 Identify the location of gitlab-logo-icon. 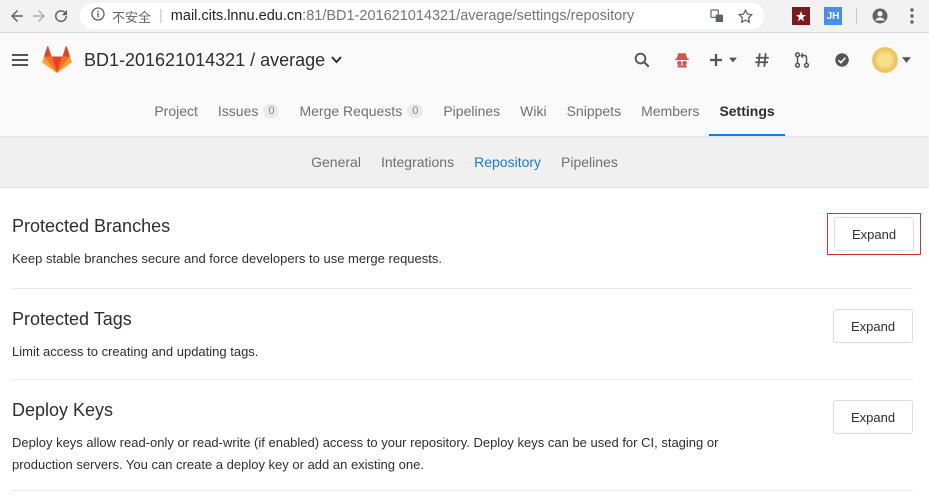
(57, 60).